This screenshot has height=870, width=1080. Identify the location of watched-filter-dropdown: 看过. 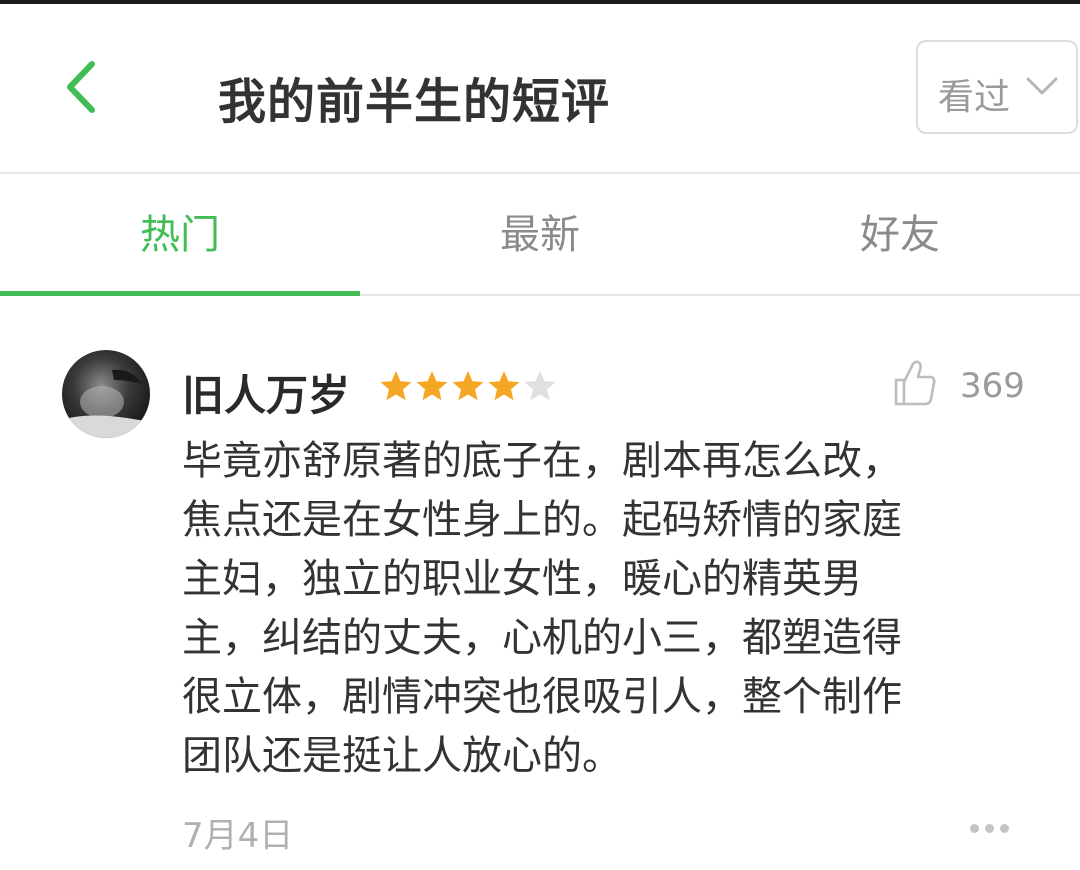
(997, 87).